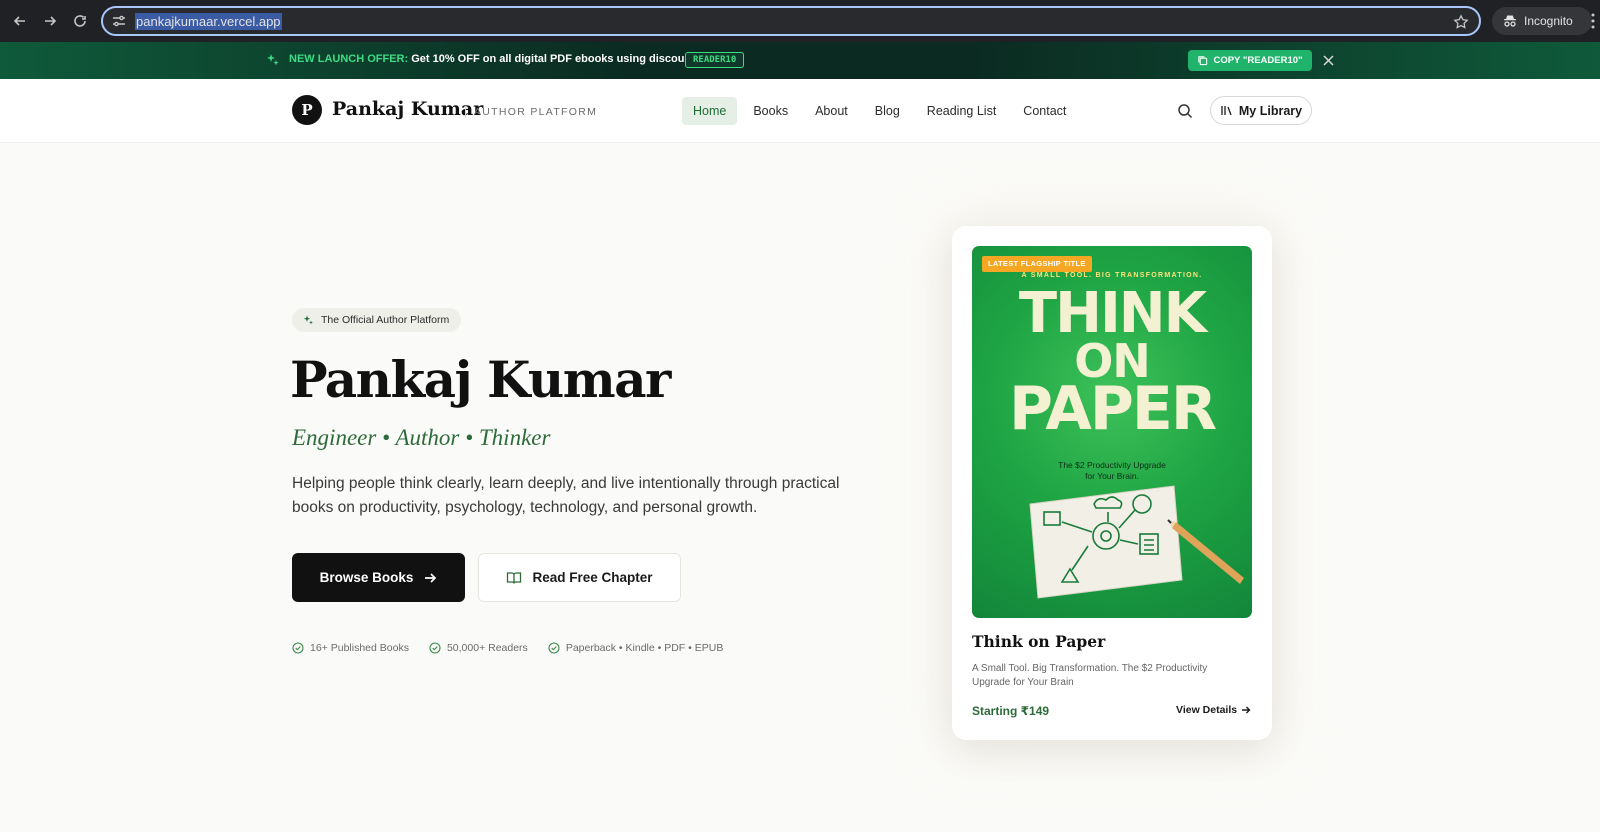 The image size is (1600, 832). What do you see at coordinates (1510, 21) in the screenshot?
I see `incognito-icon` at bounding box center [1510, 21].